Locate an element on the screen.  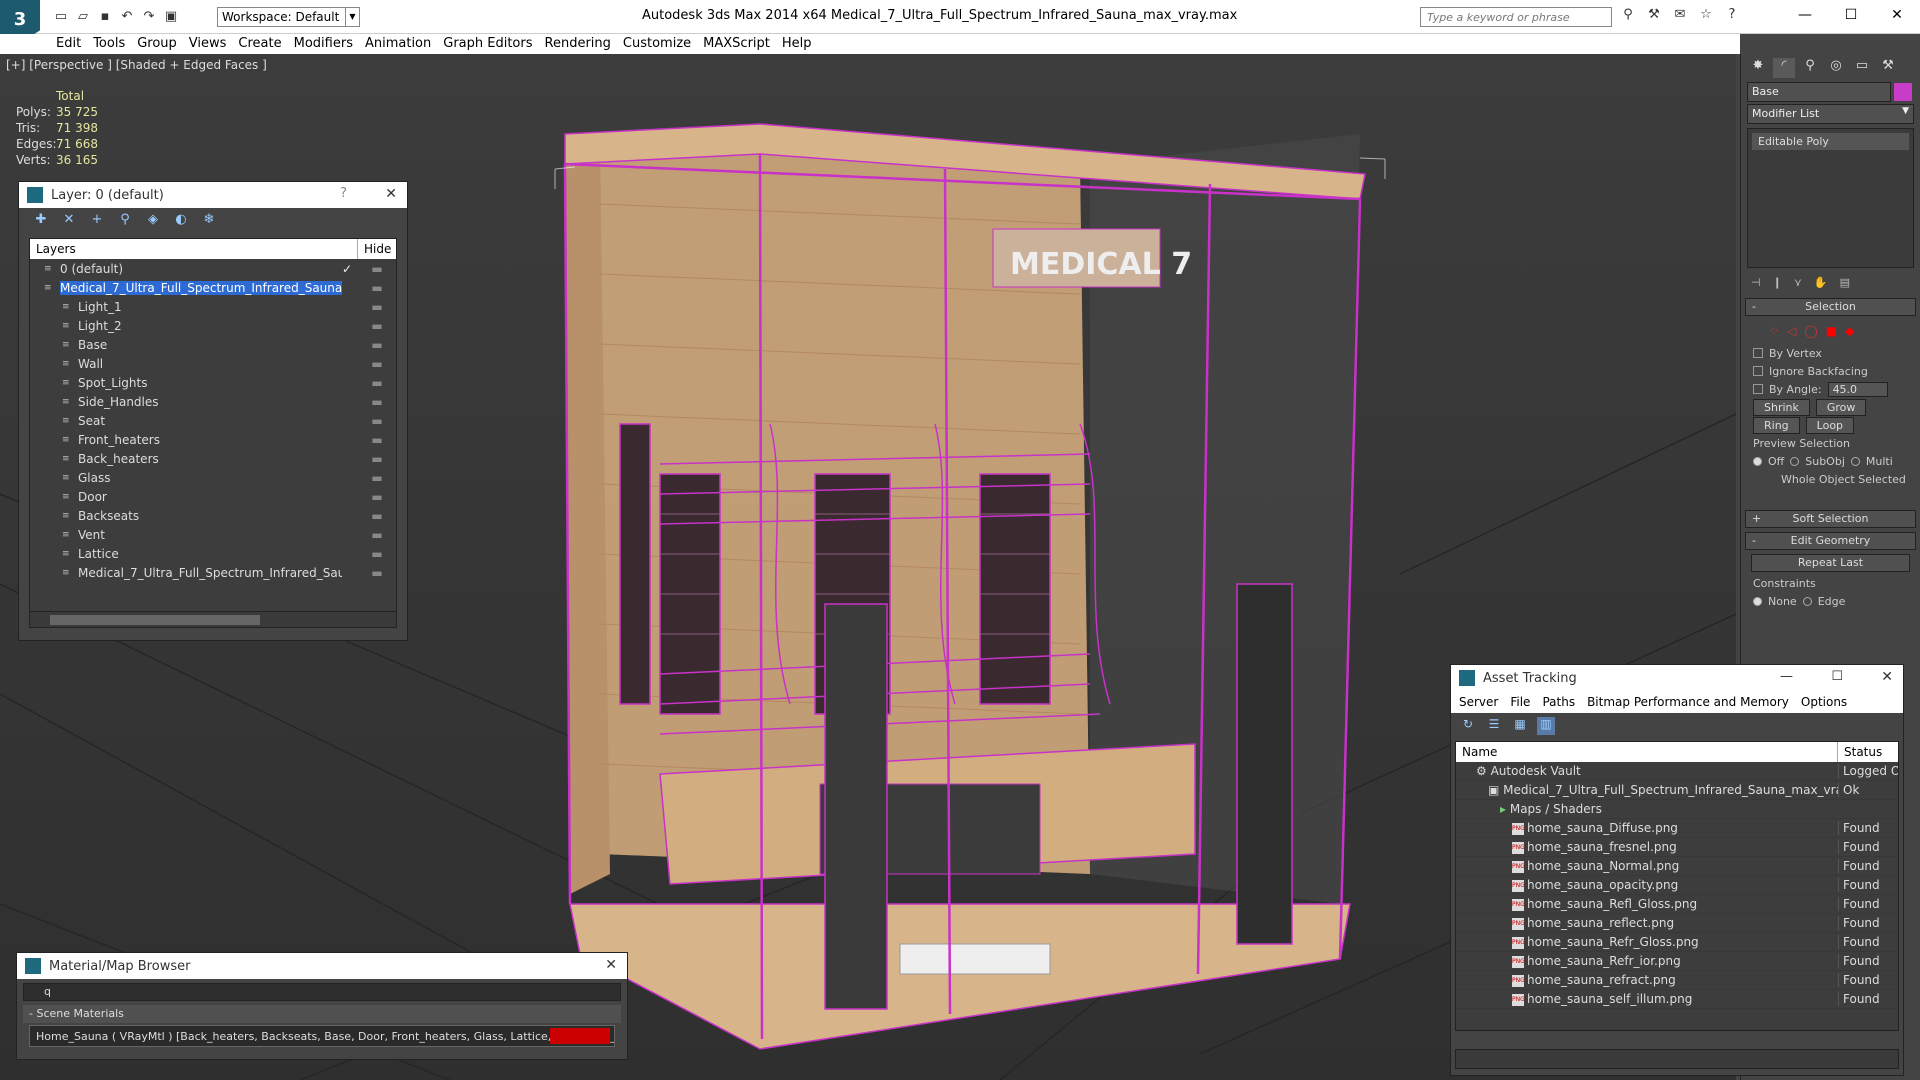
menu-item-create: Create is located at coordinates (265, 44).